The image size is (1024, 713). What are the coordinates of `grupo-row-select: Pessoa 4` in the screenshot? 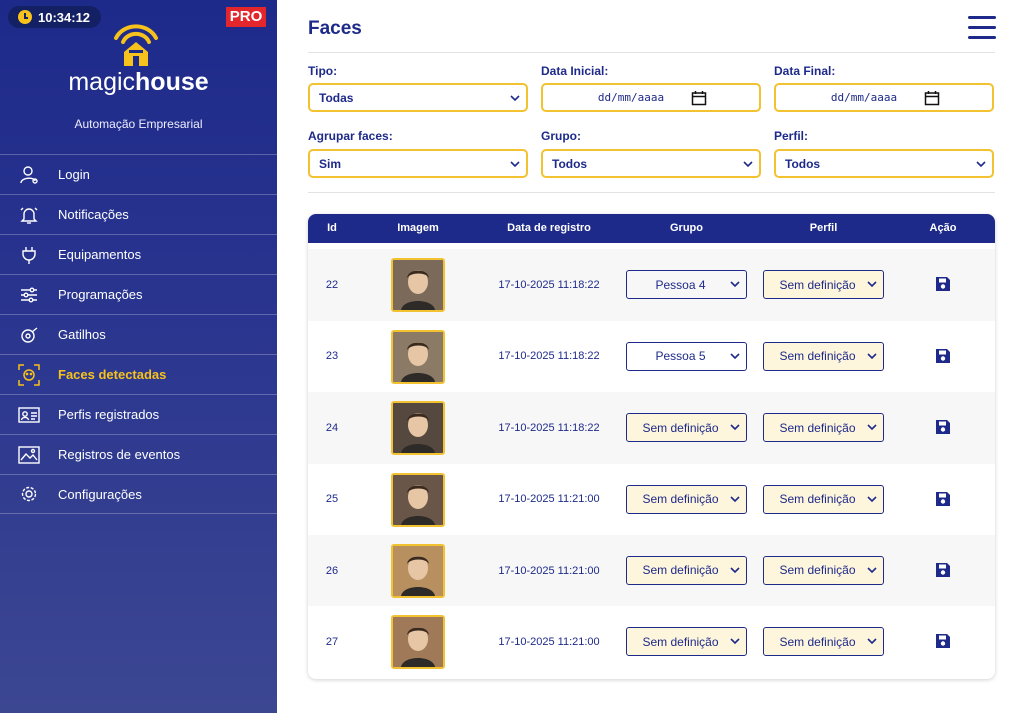 It's located at (686, 285).